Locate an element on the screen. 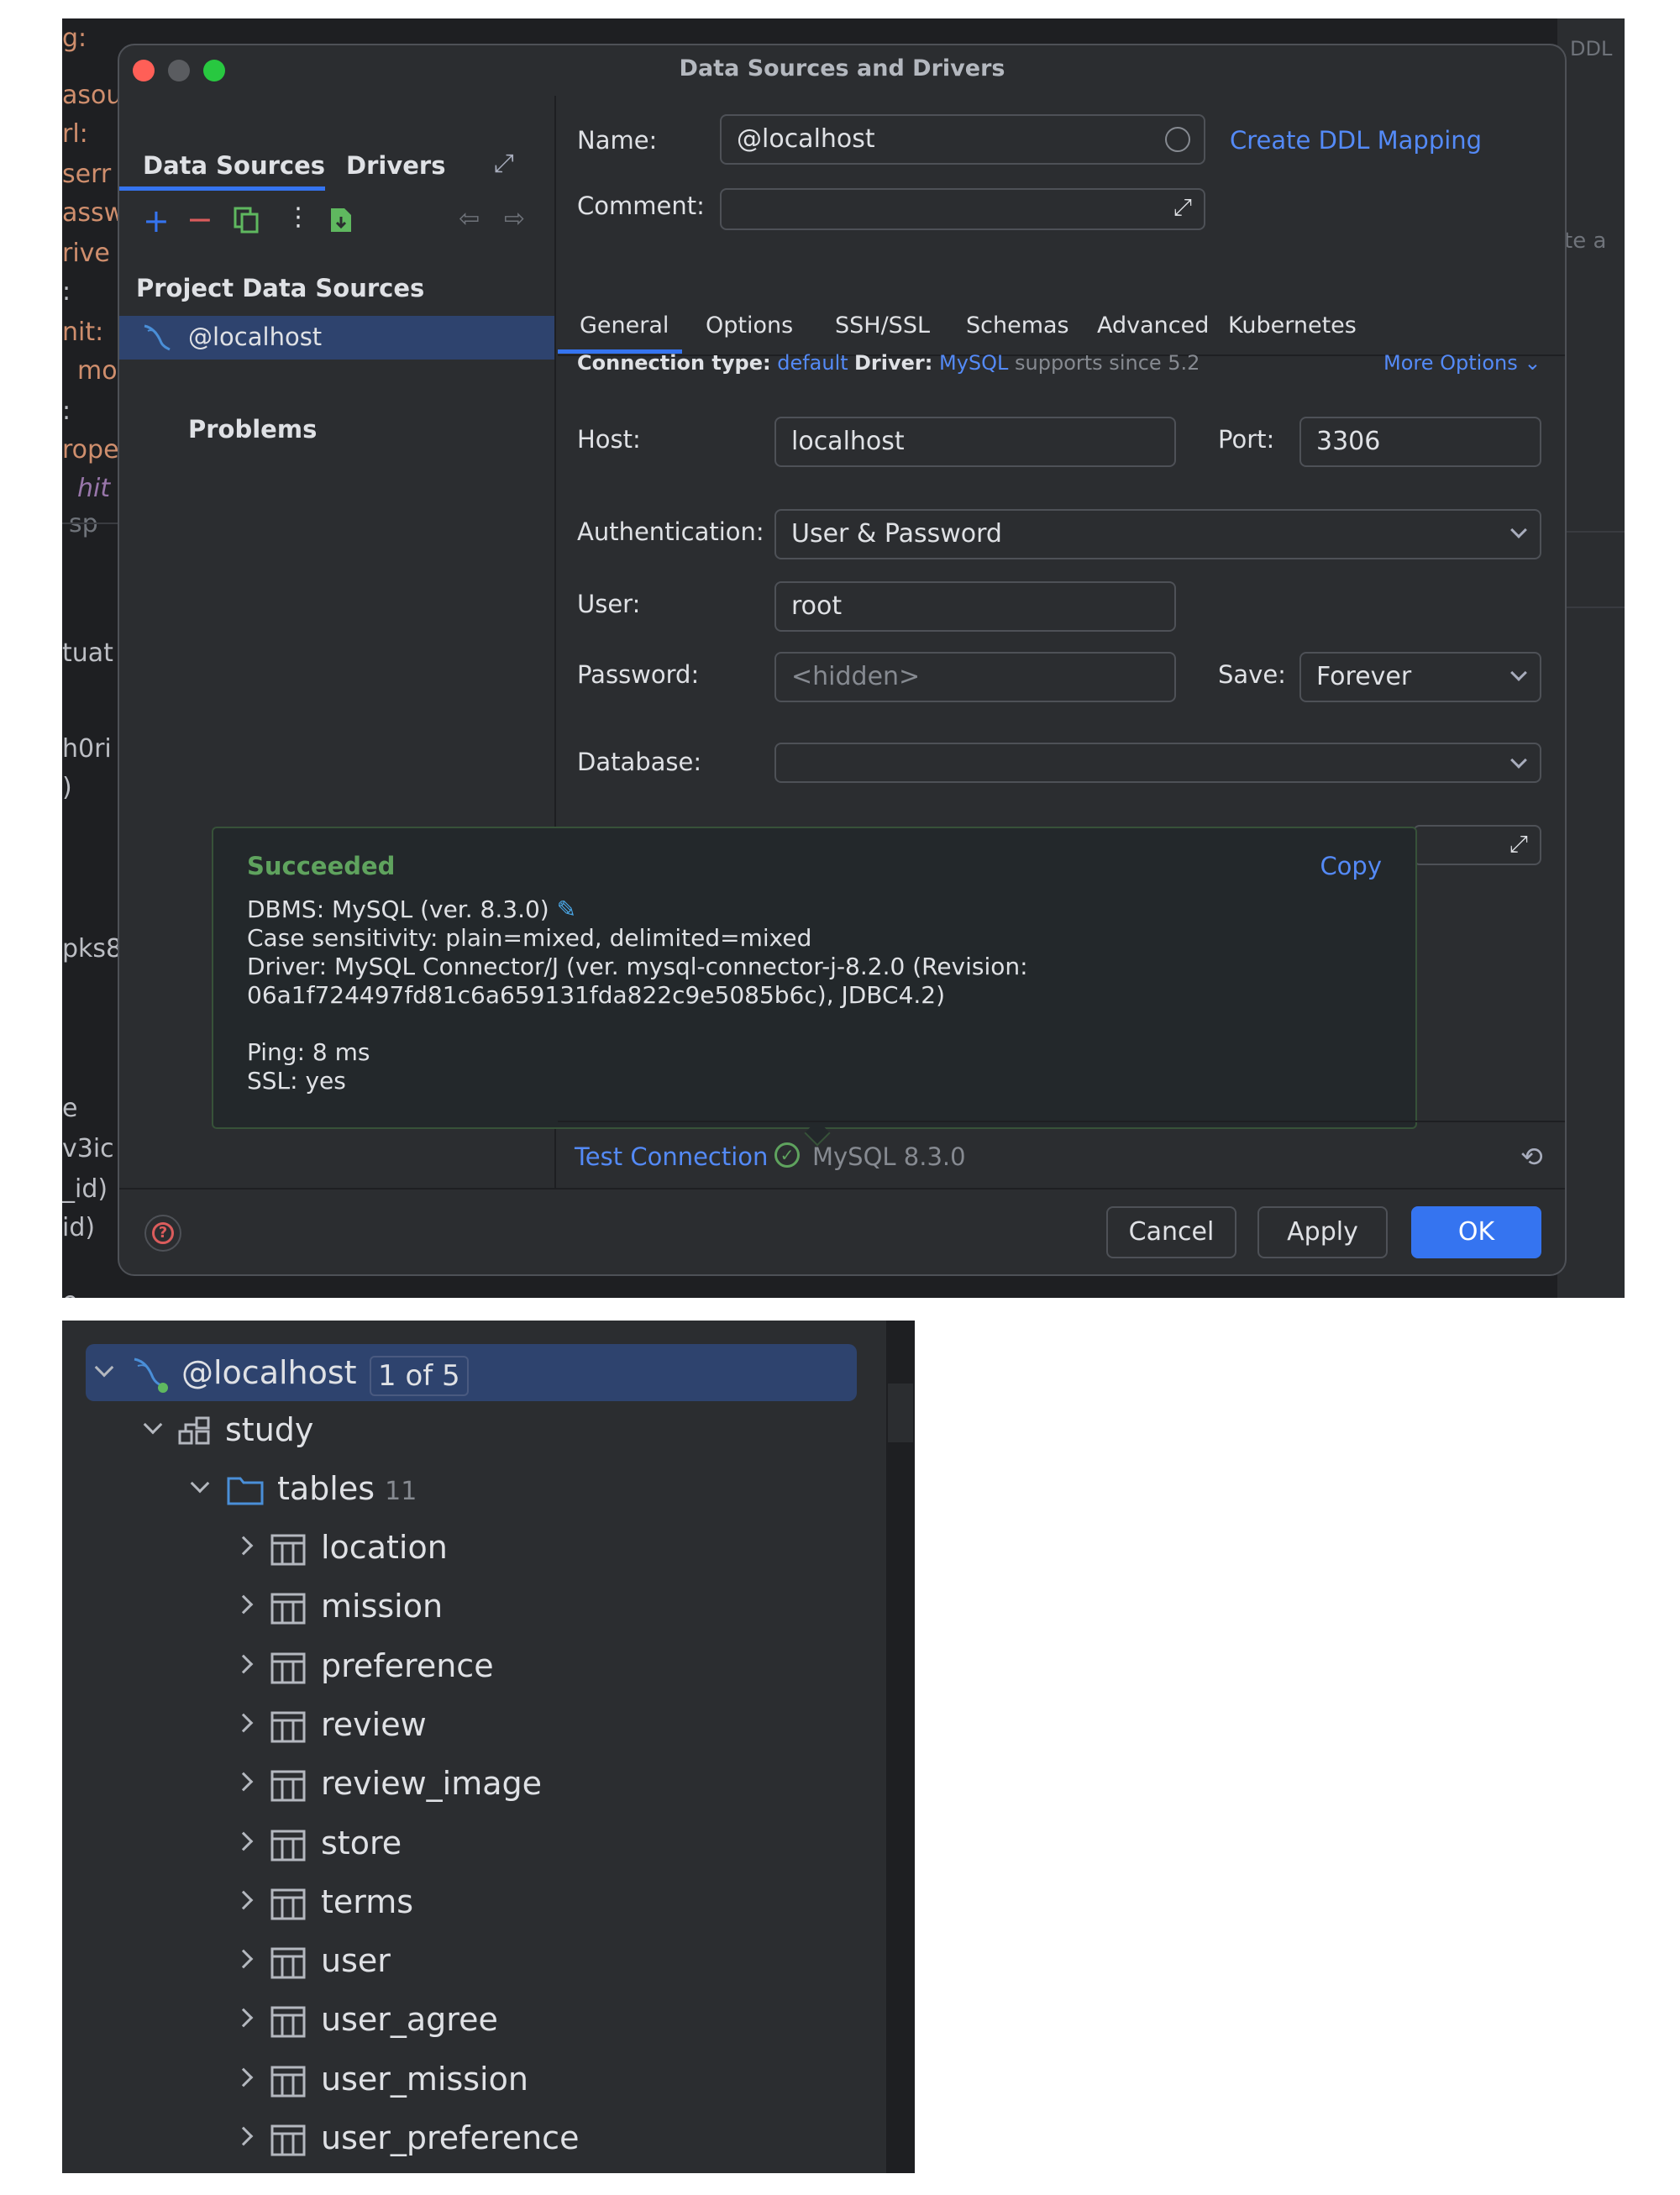  tab-general: General is located at coordinates (624, 325).